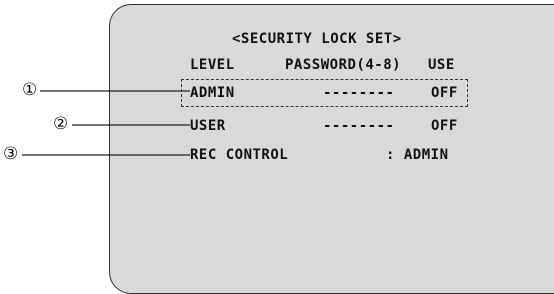  I want to click on rec-control-label: REC CONTROL, so click(239, 155).